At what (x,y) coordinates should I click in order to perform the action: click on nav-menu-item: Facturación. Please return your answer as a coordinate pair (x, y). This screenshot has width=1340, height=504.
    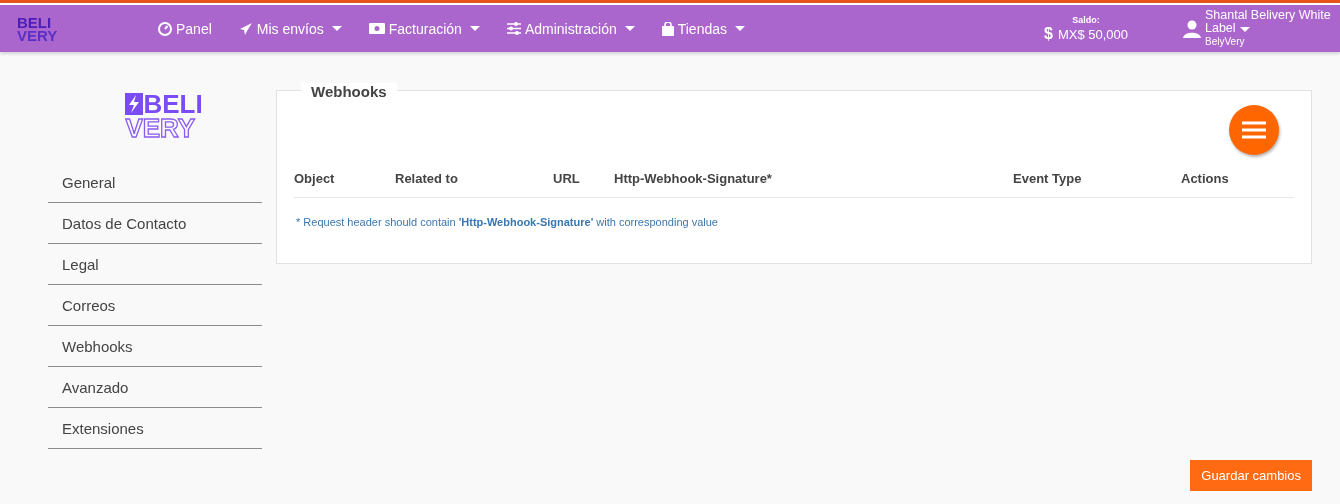
    Looking at the image, I should click on (424, 28).